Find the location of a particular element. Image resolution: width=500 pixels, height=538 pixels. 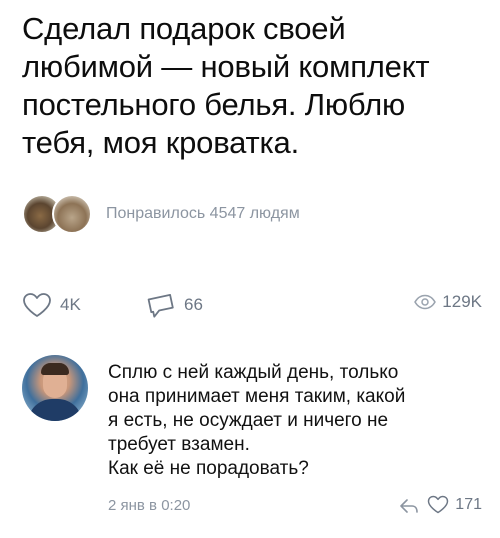

post-actions-bar: 4K 66 129K is located at coordinates (252, 307).